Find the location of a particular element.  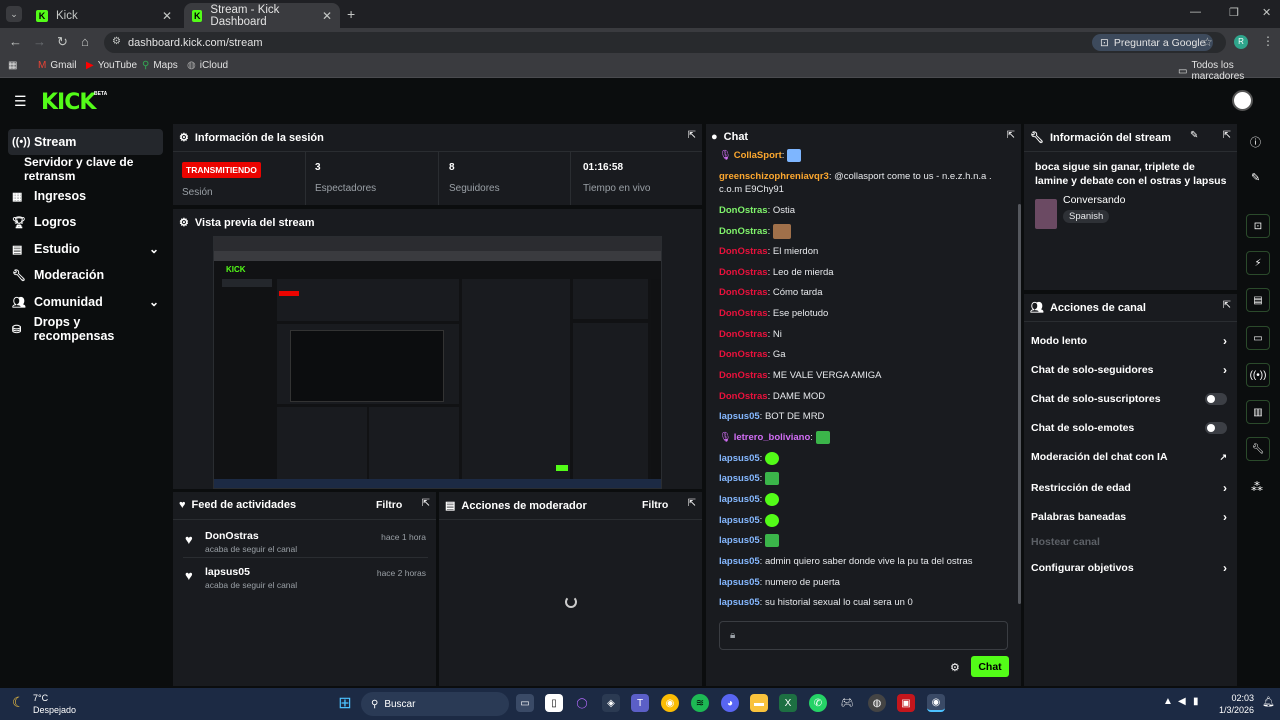

chat-input: 🔒︎ is located at coordinates (863, 635).